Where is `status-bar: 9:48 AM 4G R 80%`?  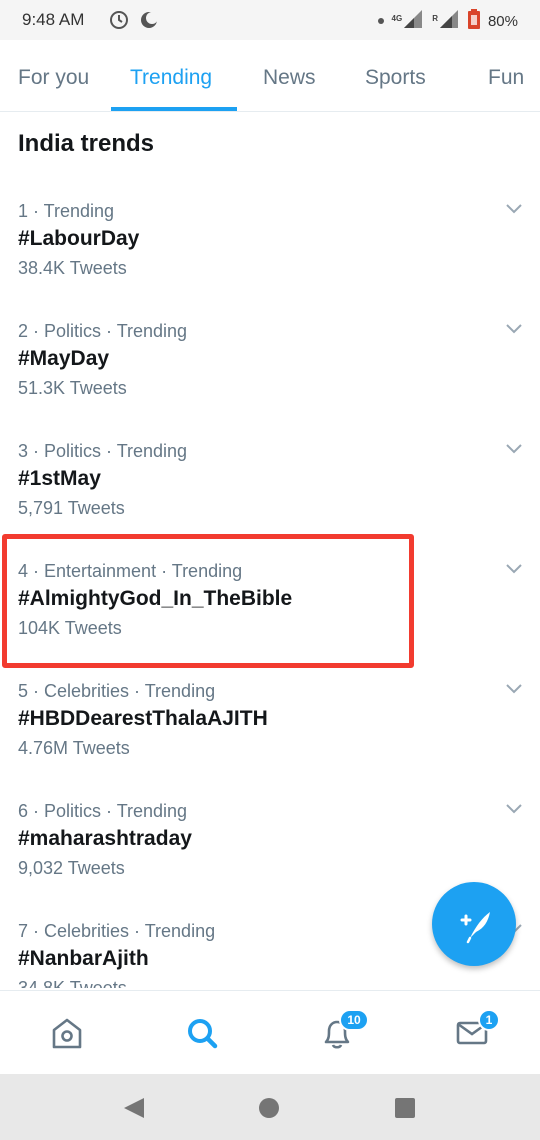 status-bar: 9:48 AM 4G R 80% is located at coordinates (270, 20).